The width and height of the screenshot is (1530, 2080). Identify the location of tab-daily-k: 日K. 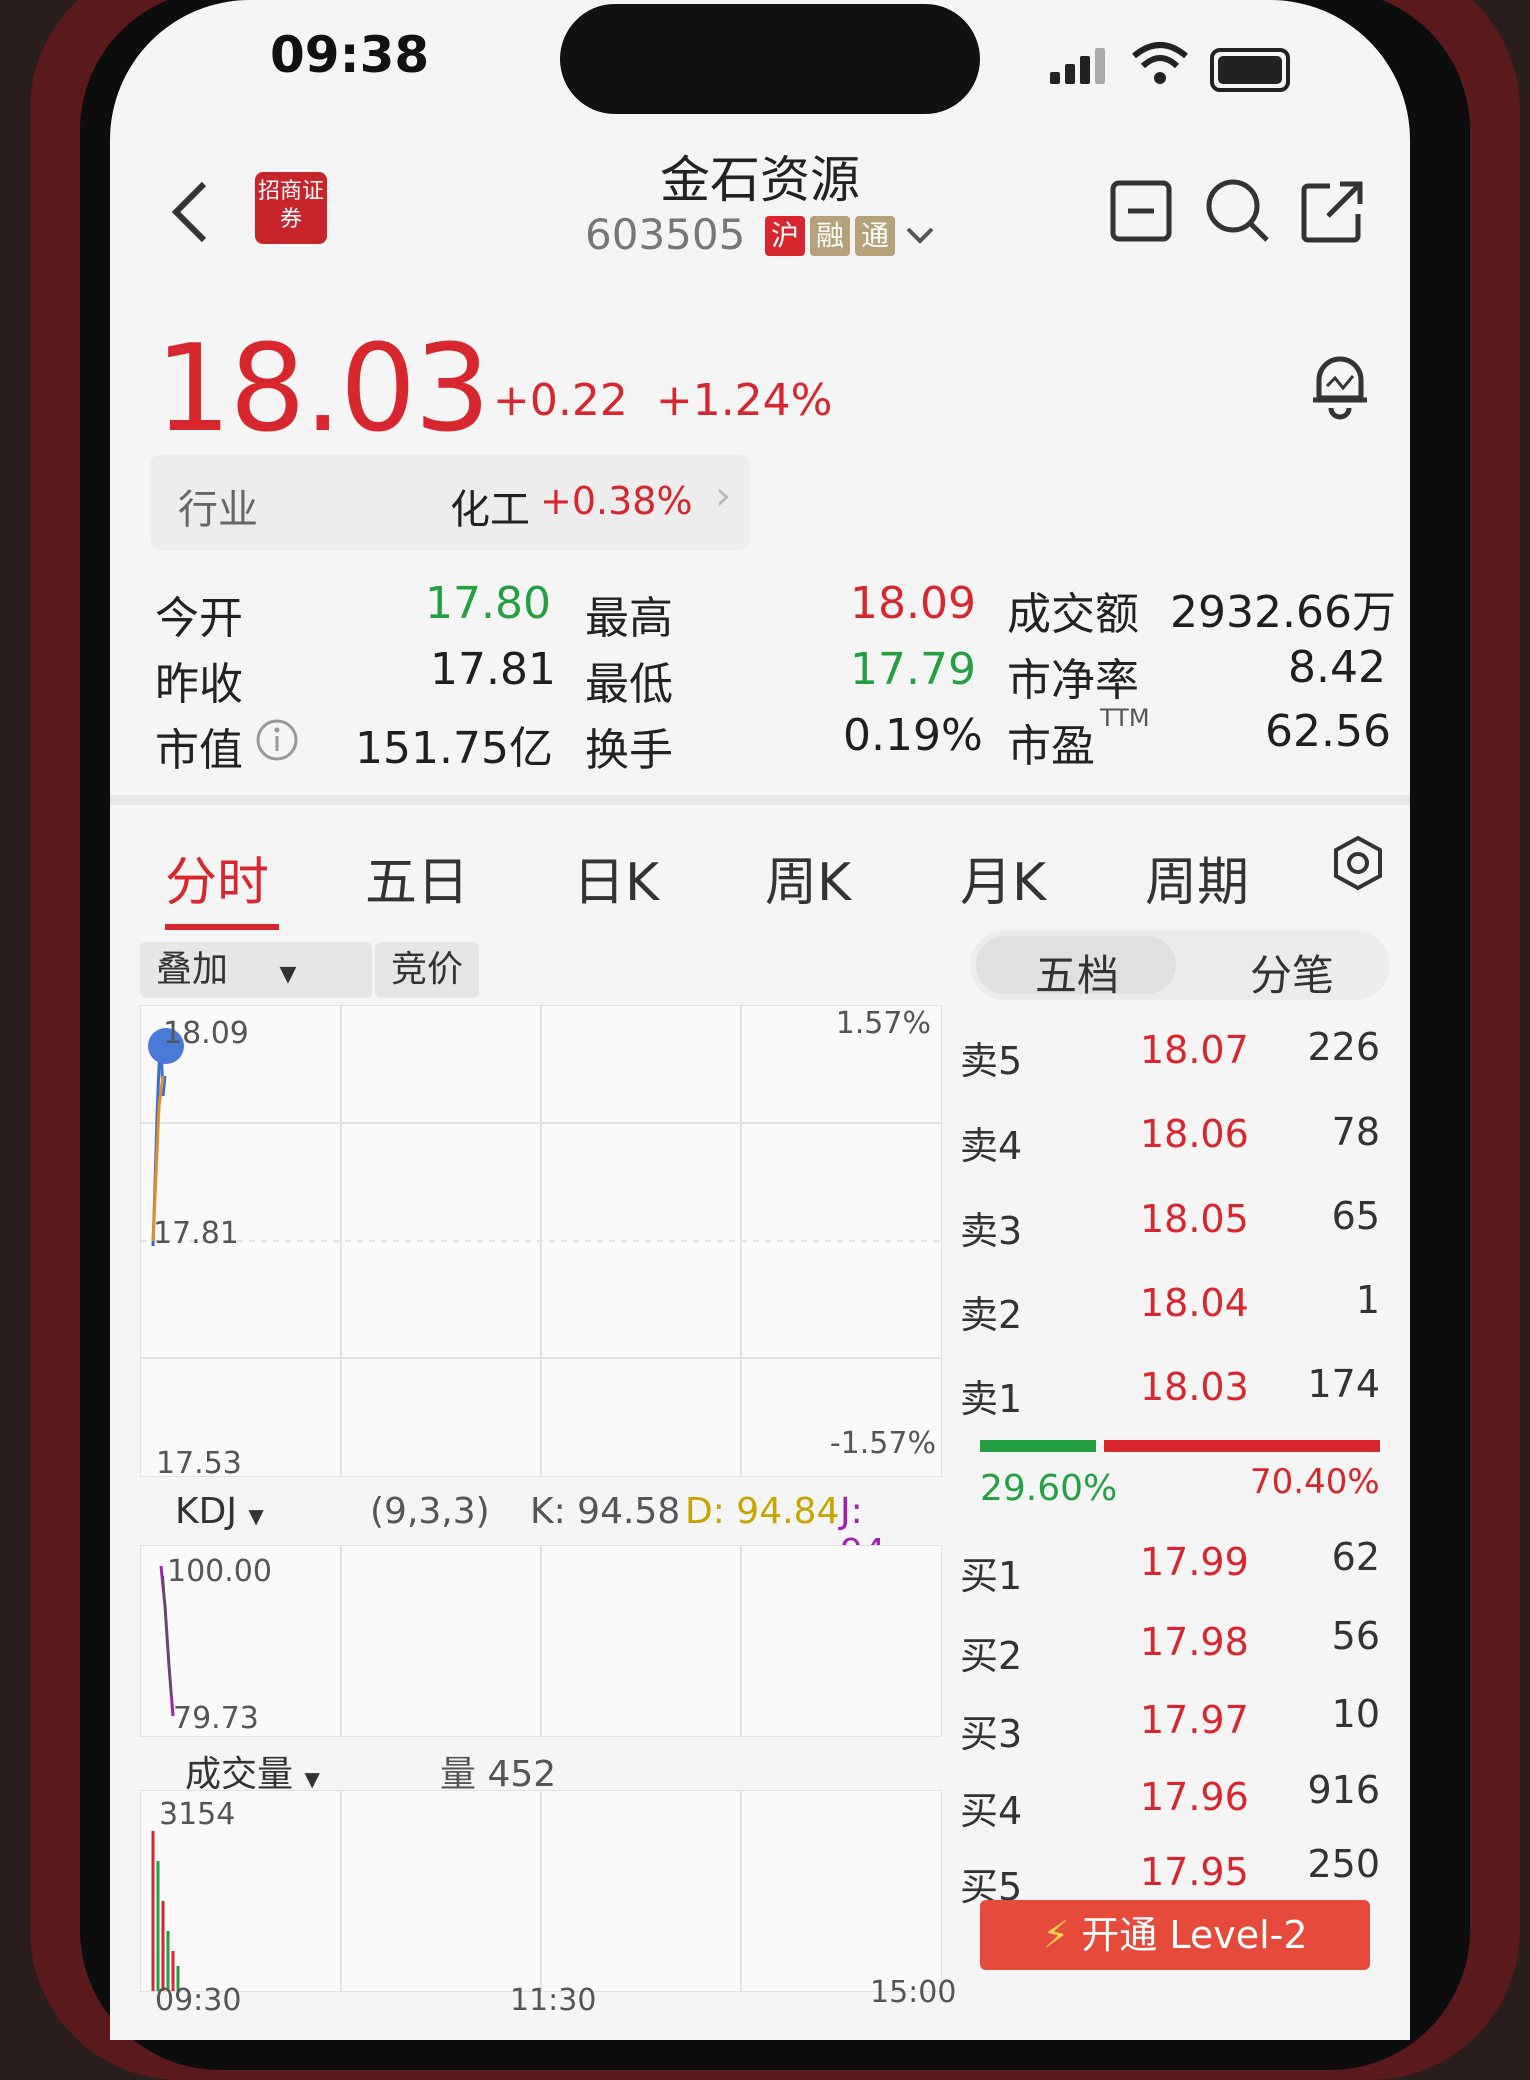
(616, 877).